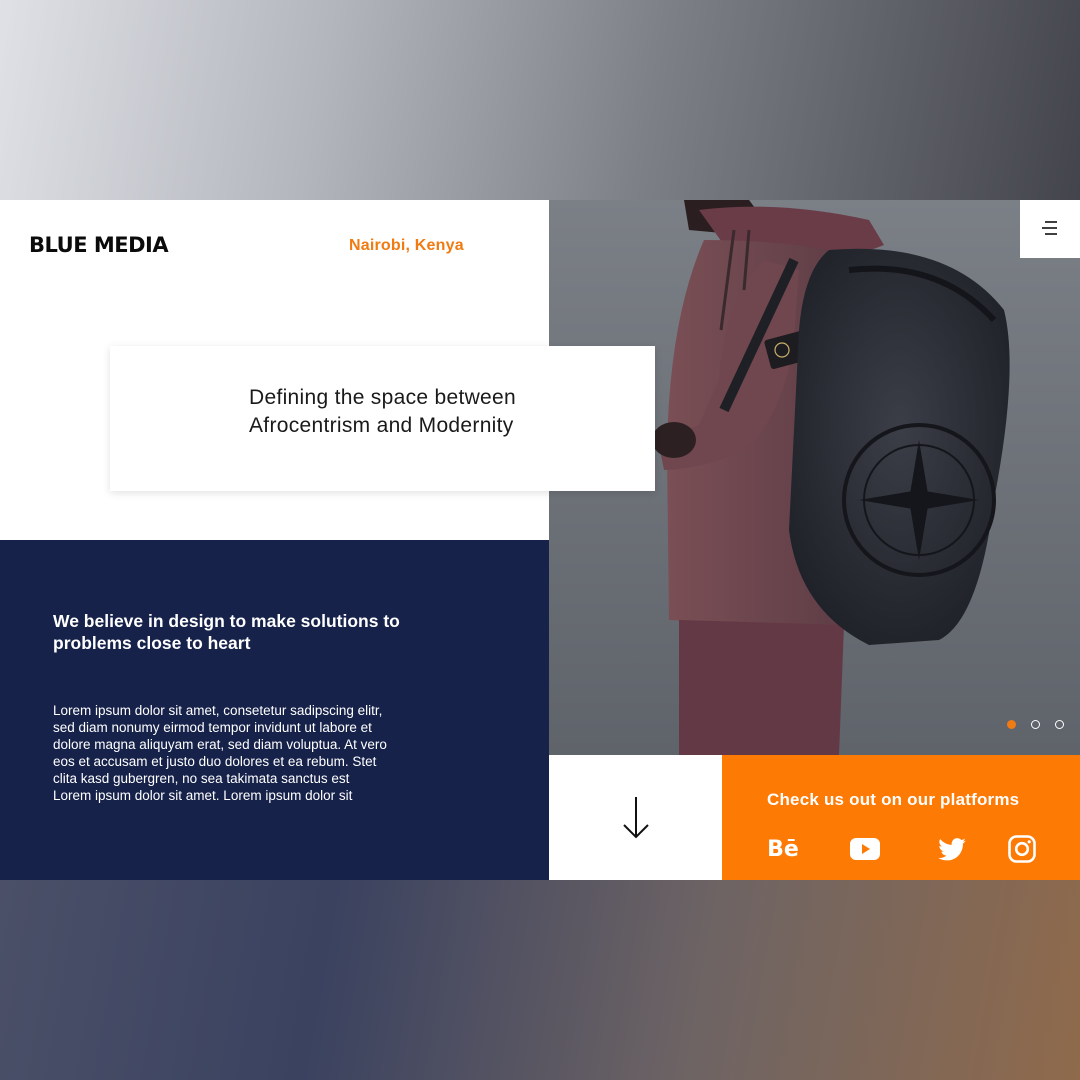 Image resolution: width=1080 pixels, height=1080 pixels. I want to click on slider-dots, so click(1035, 724).